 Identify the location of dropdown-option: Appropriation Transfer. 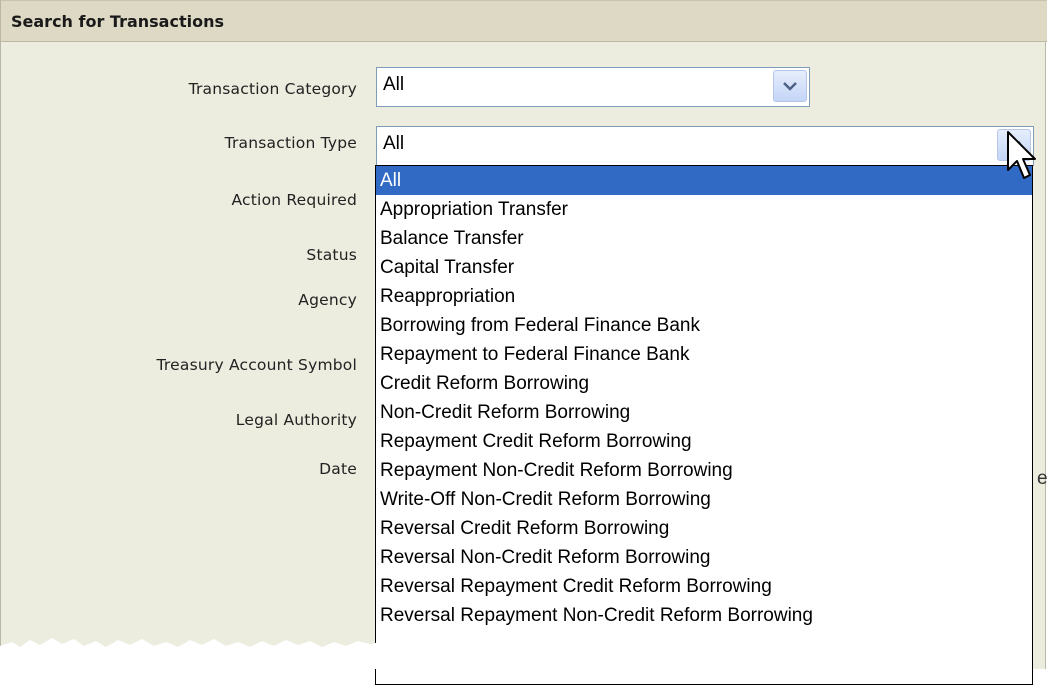
(704, 209).